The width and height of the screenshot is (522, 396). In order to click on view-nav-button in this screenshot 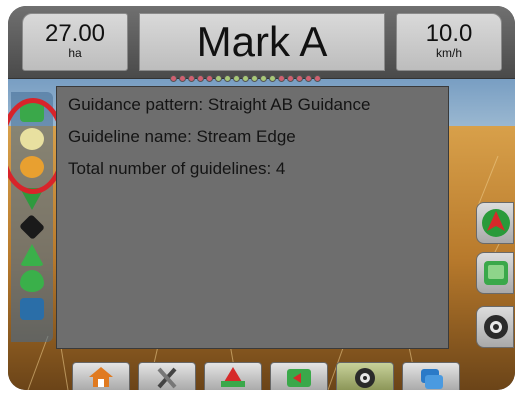, I will do `click(495, 223)`.